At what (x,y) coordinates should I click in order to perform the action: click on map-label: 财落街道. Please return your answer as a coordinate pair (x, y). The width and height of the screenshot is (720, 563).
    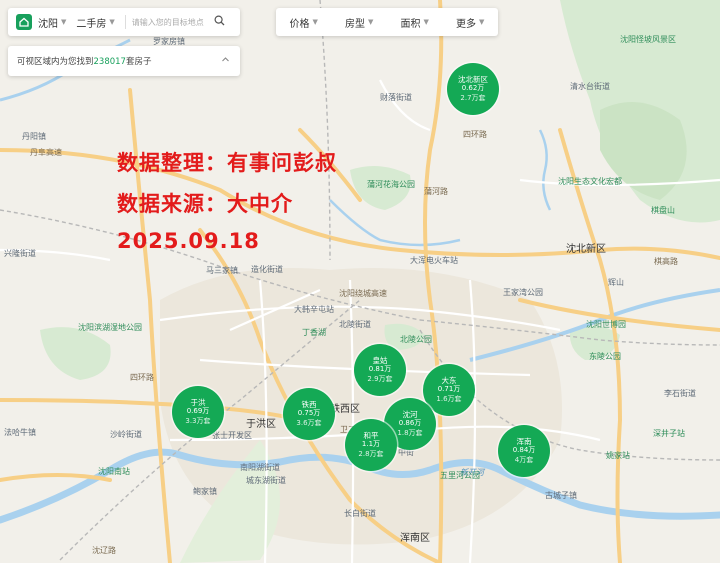
    Looking at the image, I should click on (396, 97).